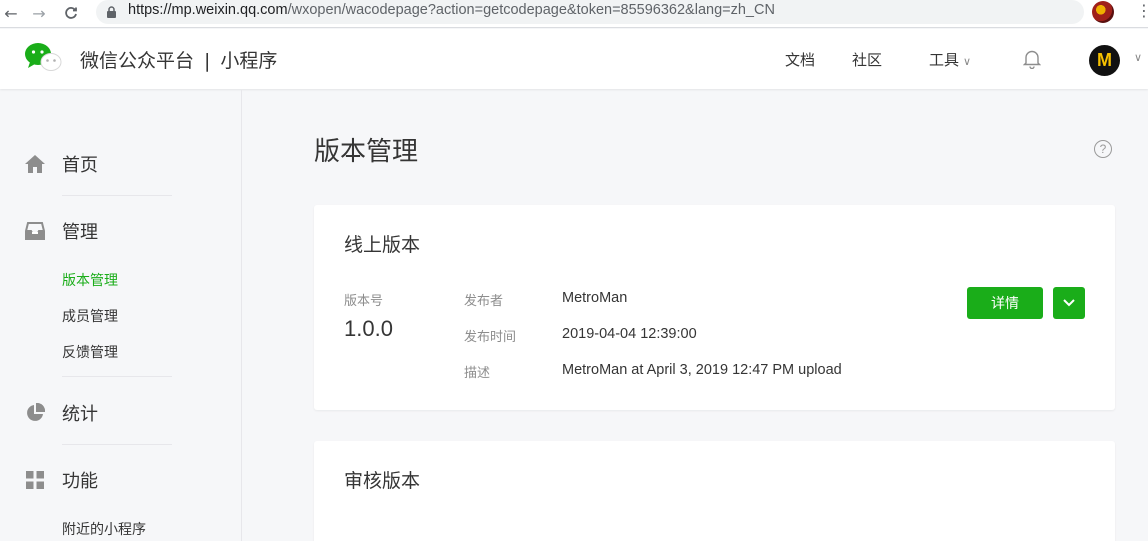  I want to click on sidebar-sub-feedback-manage: 反馈管理, so click(90, 352).